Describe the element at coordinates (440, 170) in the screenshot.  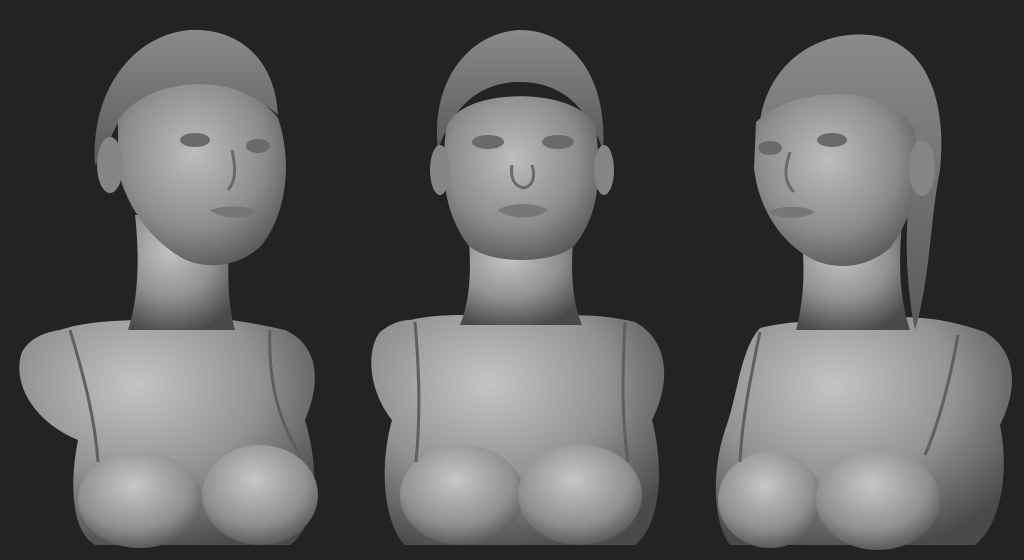
I see `ear-left` at that location.